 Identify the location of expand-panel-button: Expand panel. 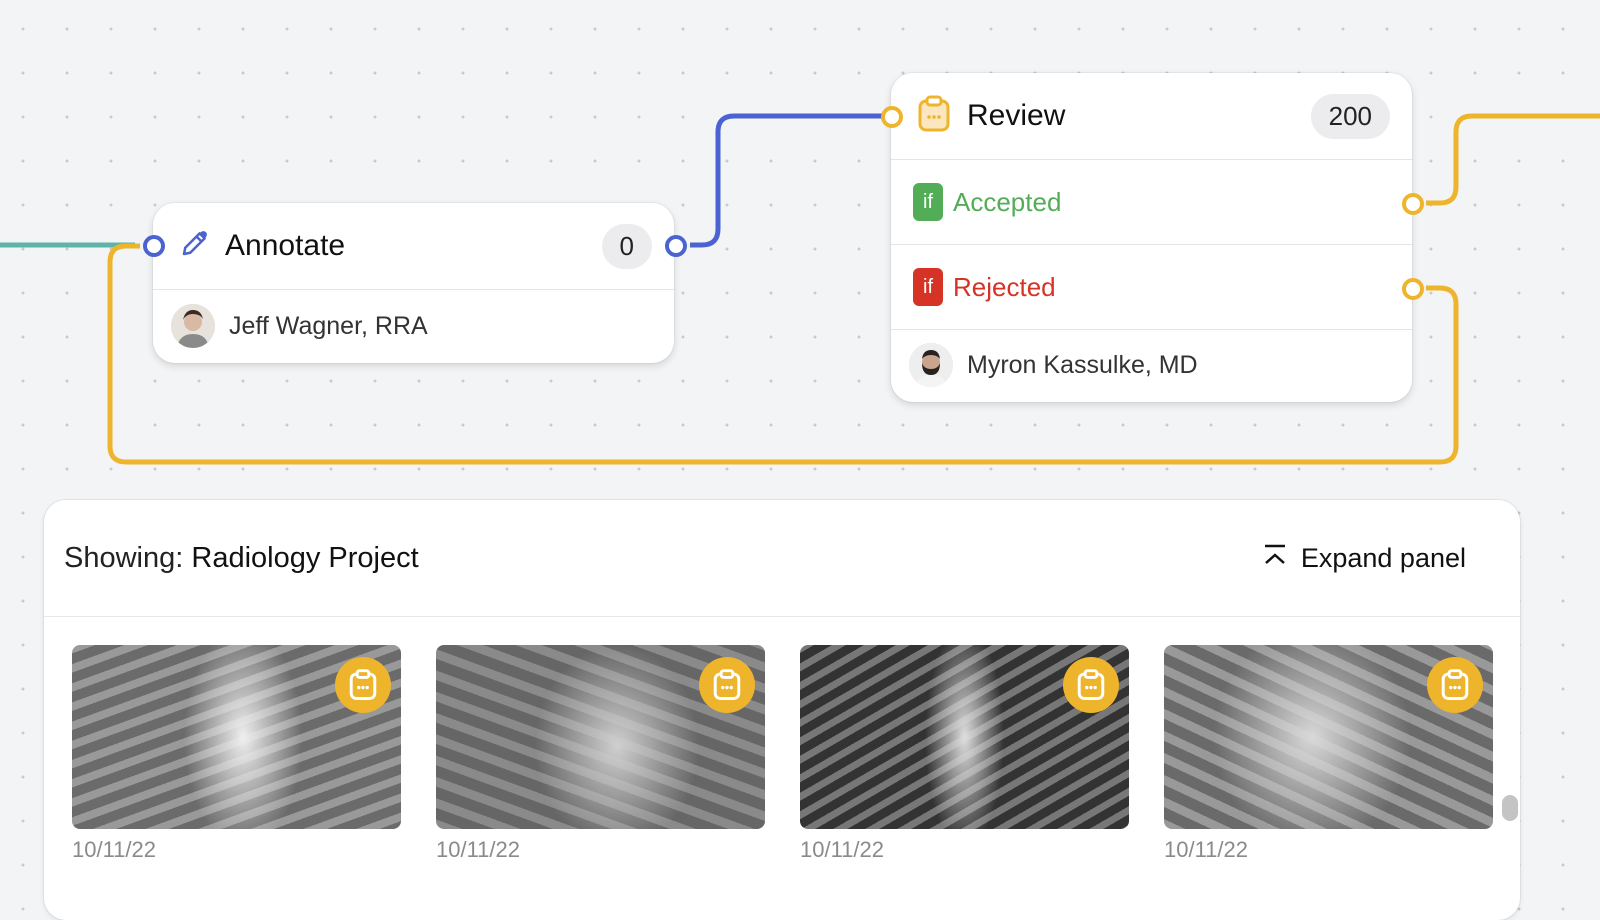
(1364, 558).